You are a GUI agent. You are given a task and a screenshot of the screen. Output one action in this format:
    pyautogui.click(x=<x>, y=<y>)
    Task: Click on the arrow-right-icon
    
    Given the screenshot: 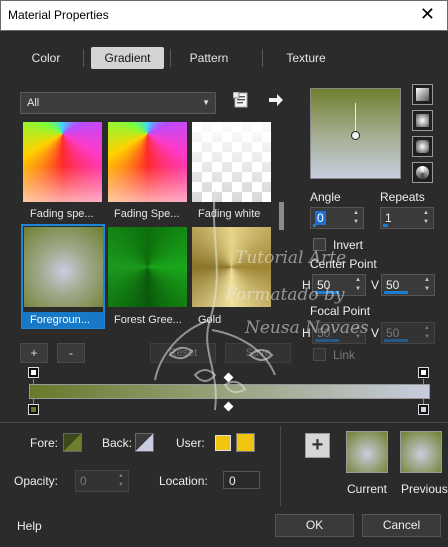 What is the action you would take?
    pyautogui.click(x=276, y=100)
    